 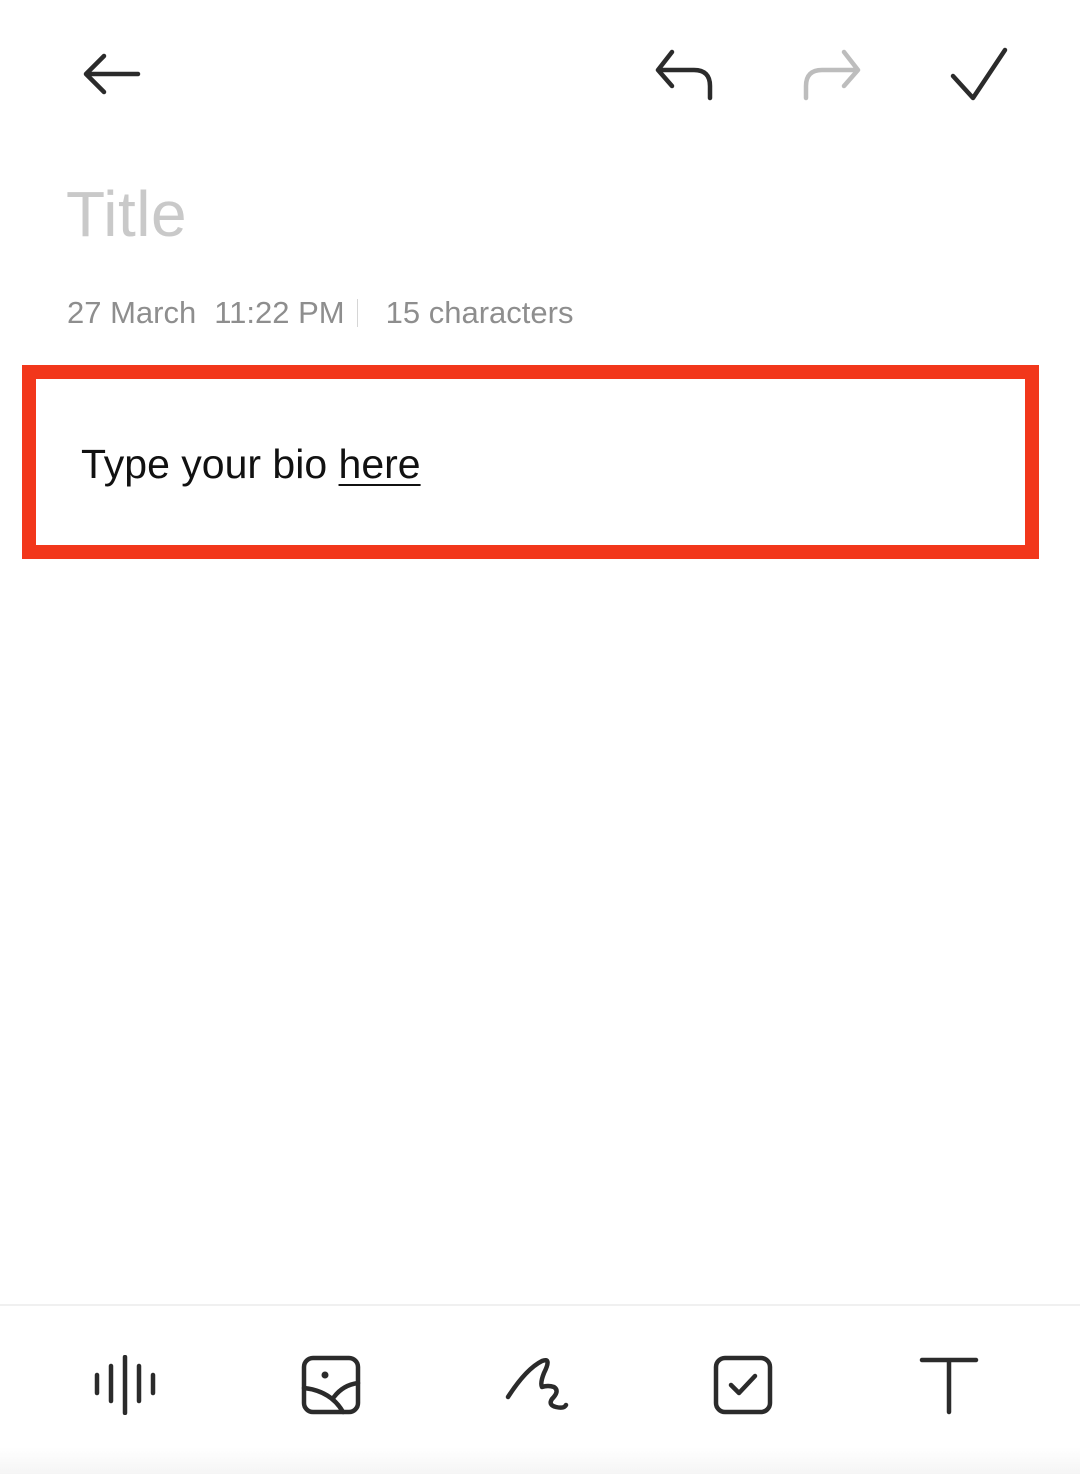 I want to click on text-format-icon, so click(x=949, y=1386).